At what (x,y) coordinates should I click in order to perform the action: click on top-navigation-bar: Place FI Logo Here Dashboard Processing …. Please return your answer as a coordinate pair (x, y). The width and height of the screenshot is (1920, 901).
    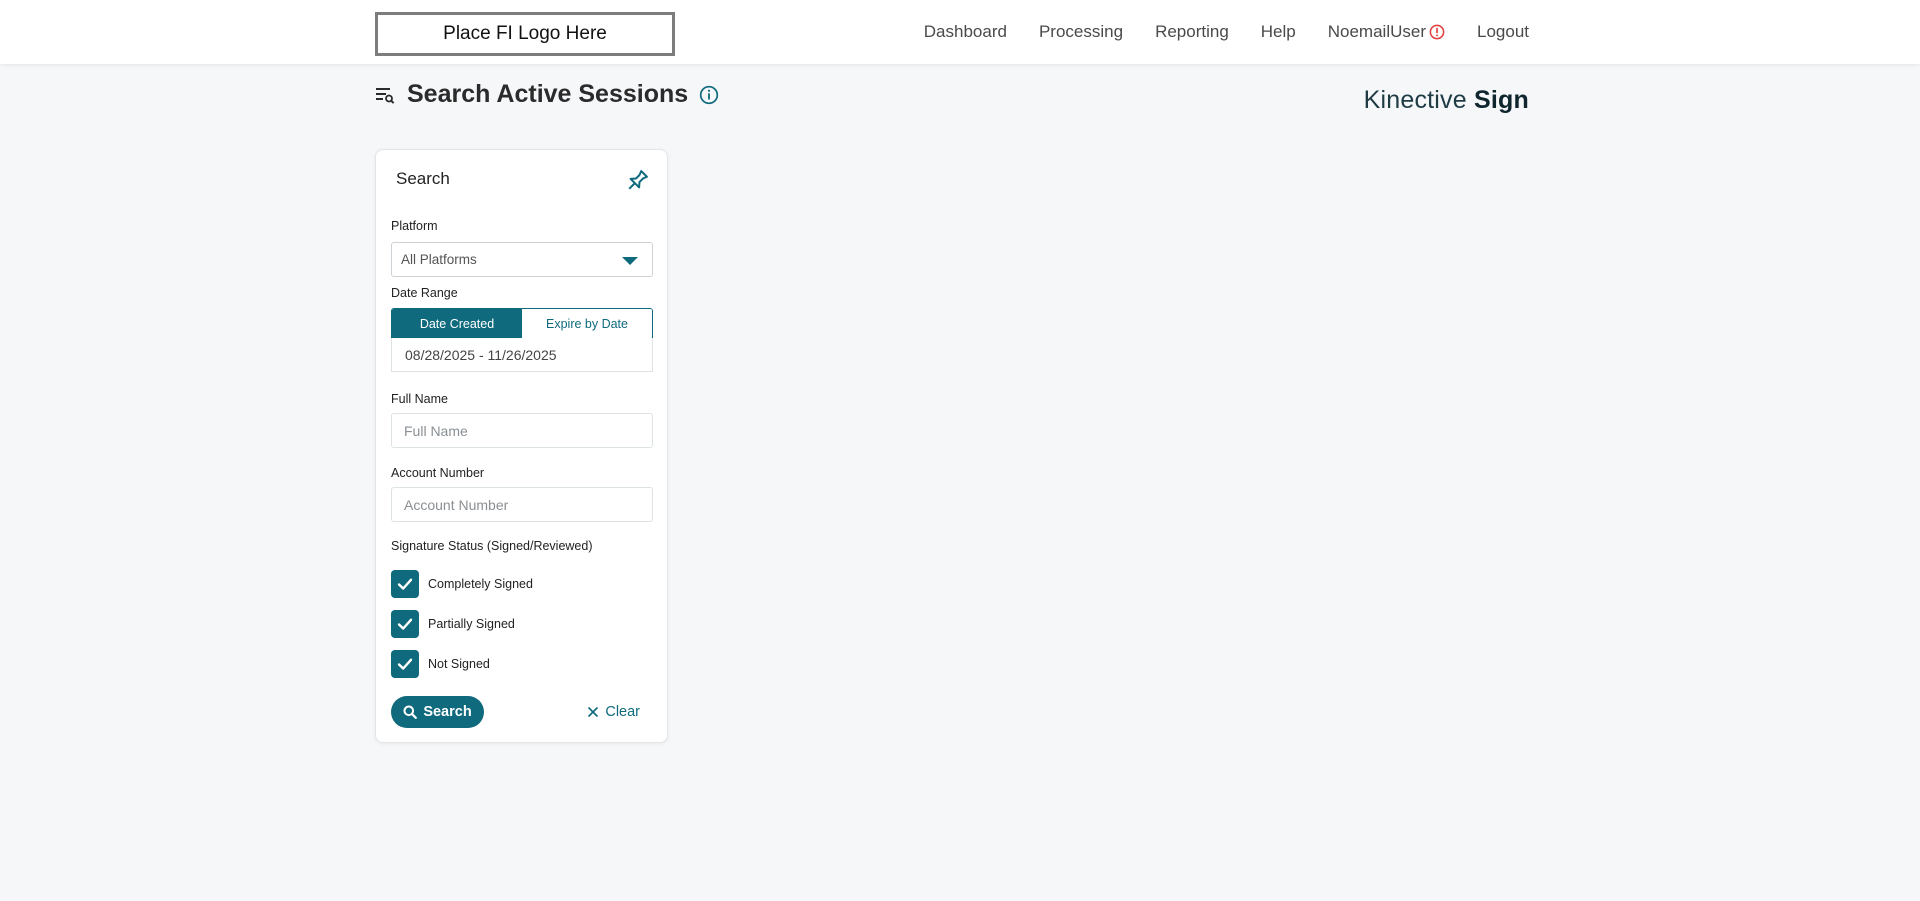
    Looking at the image, I should click on (960, 32).